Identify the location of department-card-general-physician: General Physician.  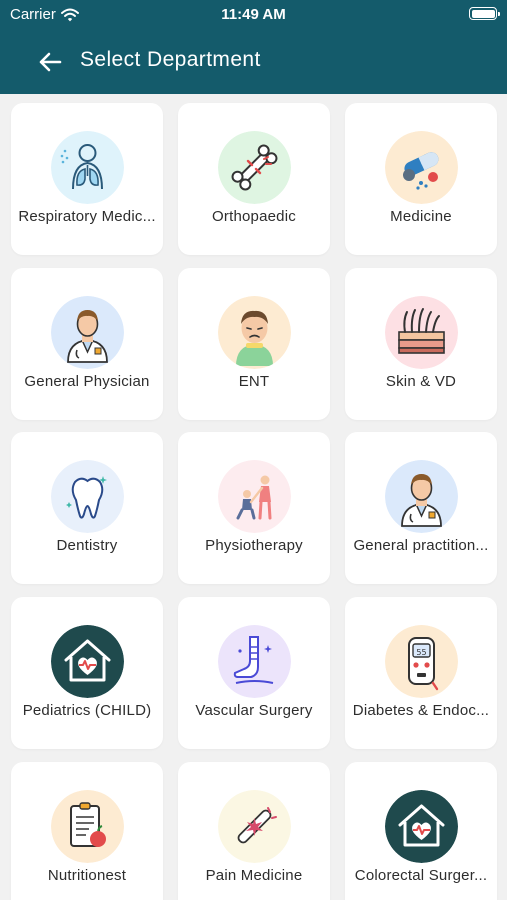
(87, 344).